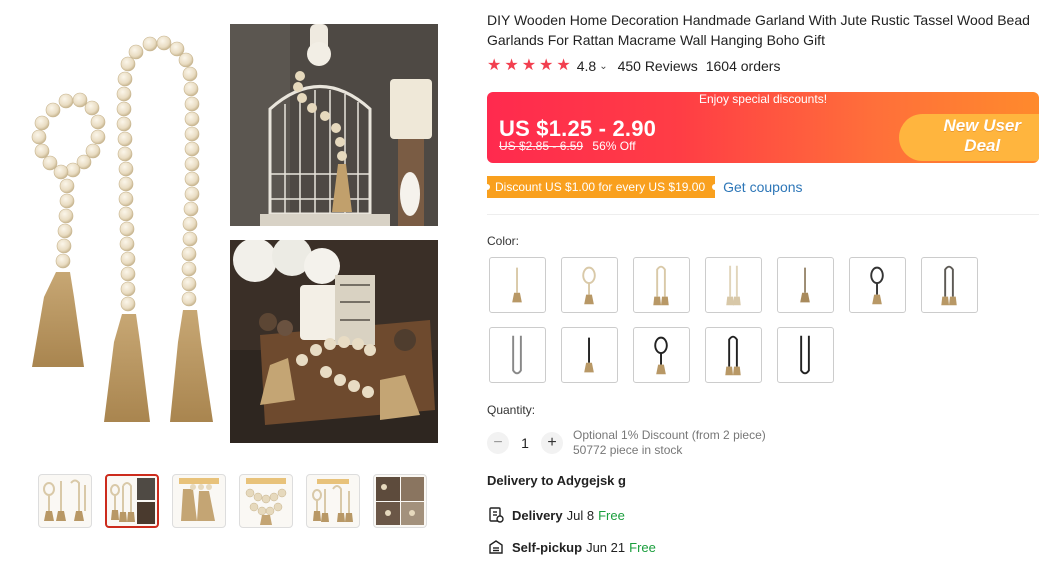  What do you see at coordinates (498, 443) in the screenshot?
I see `decrease-quantity-button: −` at bounding box center [498, 443].